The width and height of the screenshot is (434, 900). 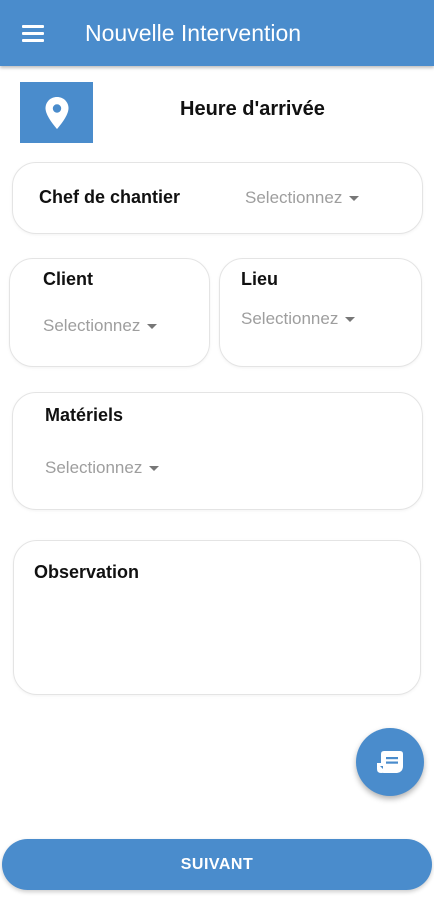 I want to click on lieu-label: Lieu, so click(x=260, y=279).